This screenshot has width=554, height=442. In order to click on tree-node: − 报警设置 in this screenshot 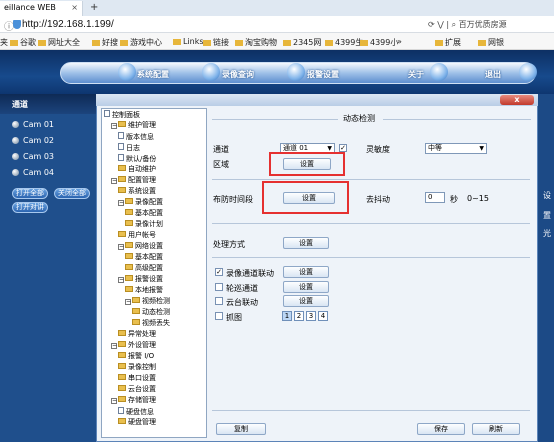, I will do `click(140, 279)`.